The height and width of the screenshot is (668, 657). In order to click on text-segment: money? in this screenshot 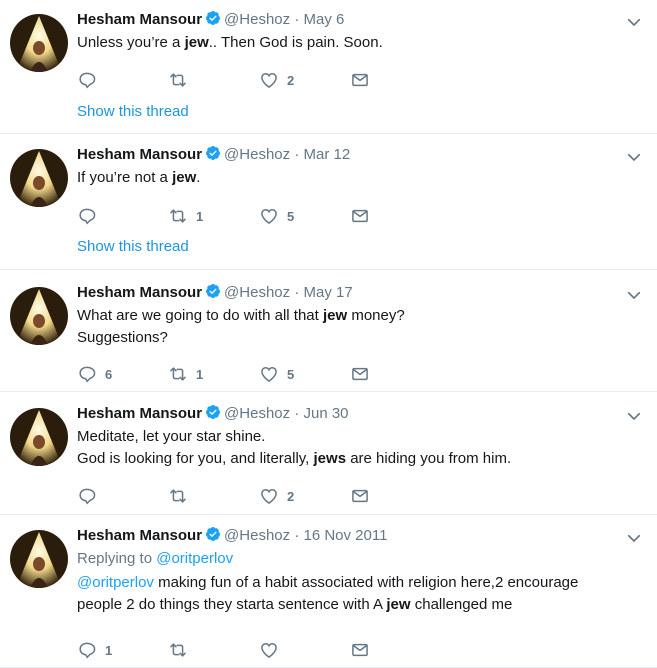, I will do `click(376, 315)`.